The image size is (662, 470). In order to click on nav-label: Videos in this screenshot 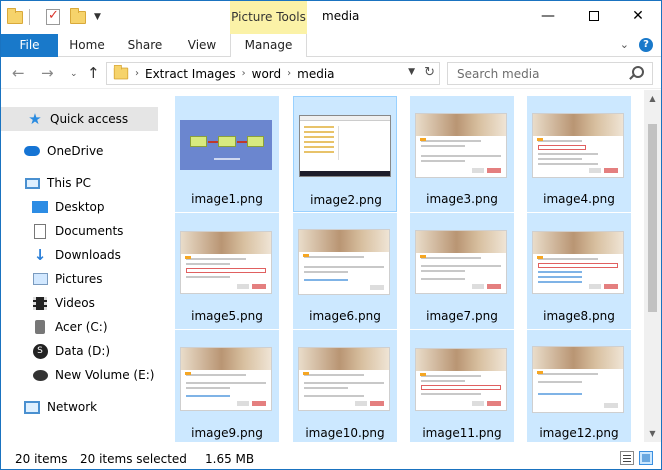, I will do `click(75, 303)`.